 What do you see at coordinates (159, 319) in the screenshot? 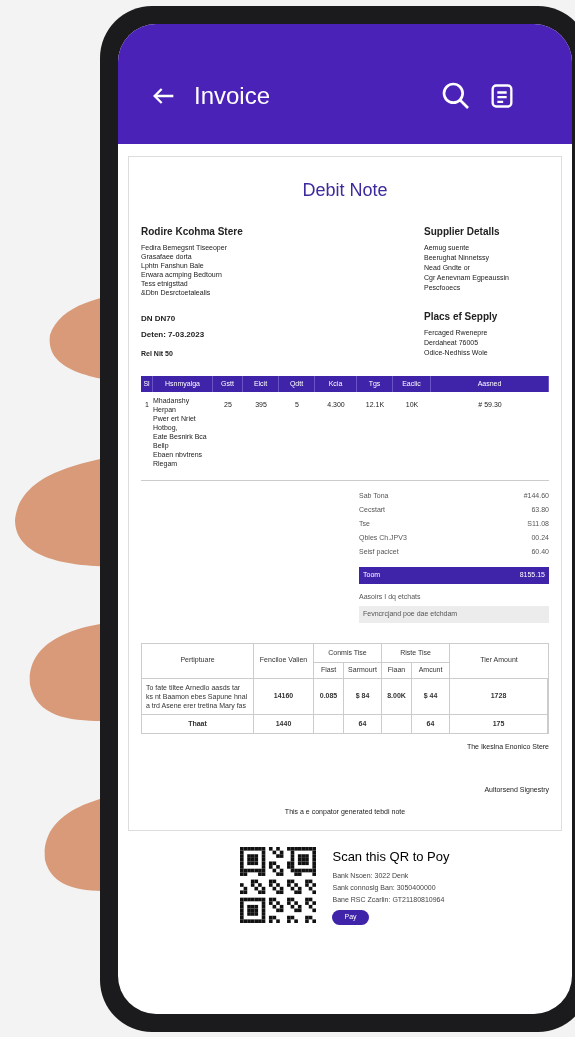
I see `note-number: DN DN70` at bounding box center [159, 319].